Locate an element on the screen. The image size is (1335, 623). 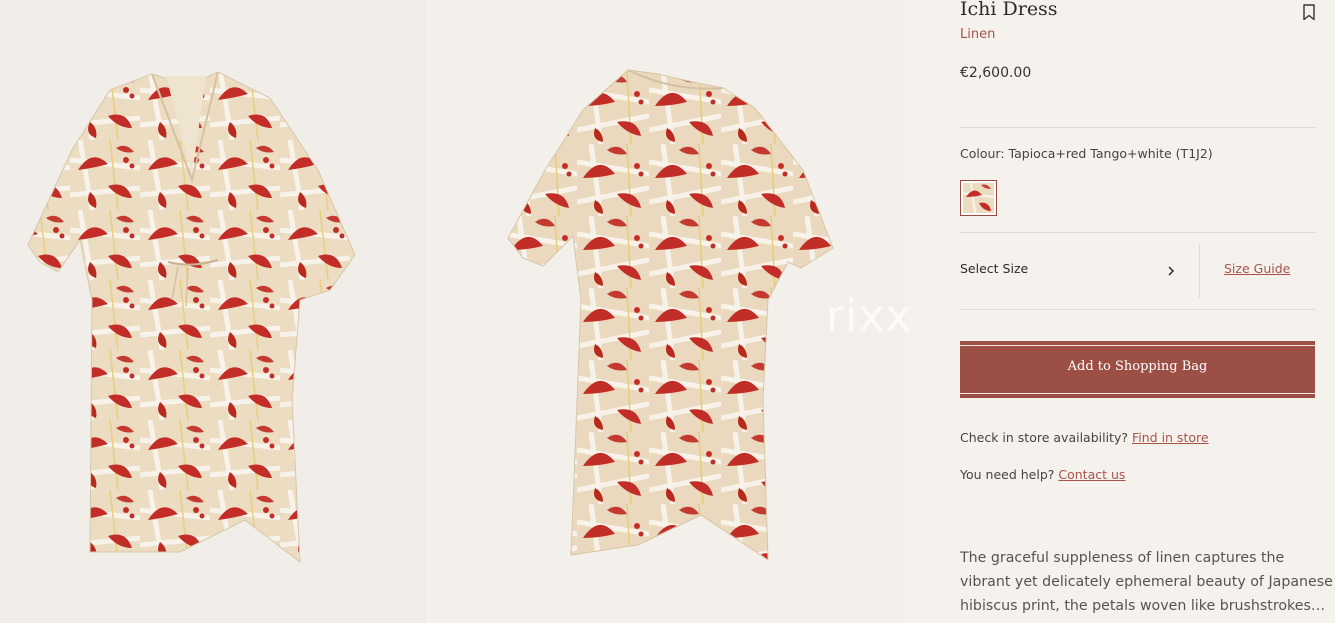
product-price: €2,600.00 is located at coordinates (996, 73).